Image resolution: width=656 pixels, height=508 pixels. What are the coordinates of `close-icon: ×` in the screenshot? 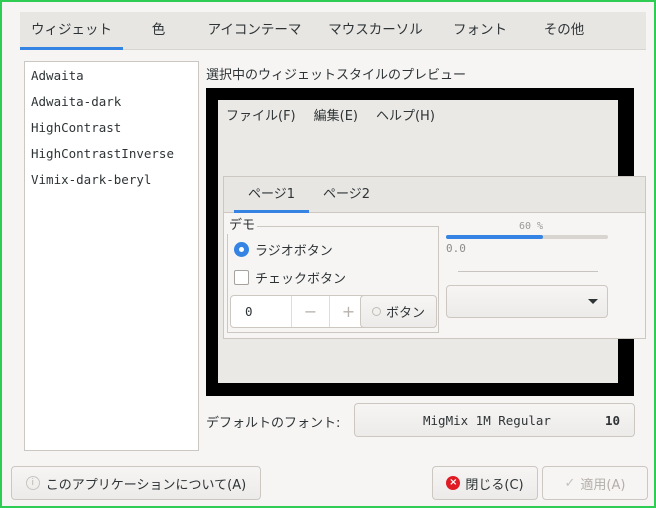 It's located at (453, 483).